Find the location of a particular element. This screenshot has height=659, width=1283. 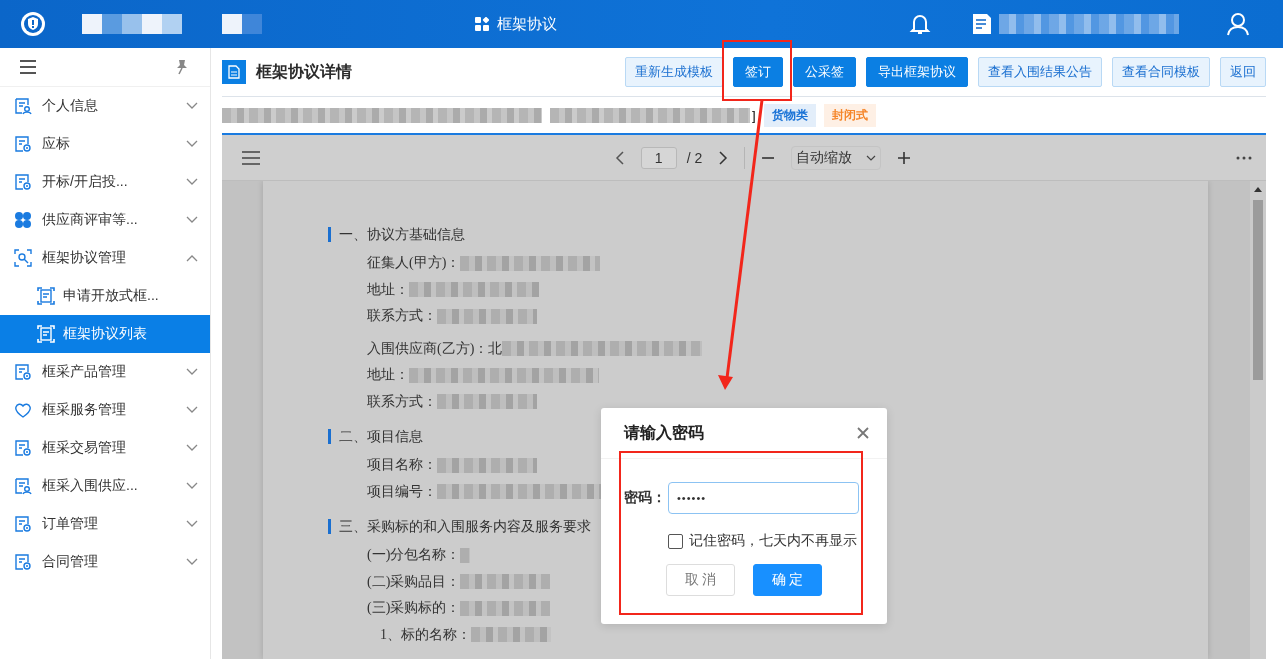

scrollbar-thumb is located at coordinates (1258, 290).